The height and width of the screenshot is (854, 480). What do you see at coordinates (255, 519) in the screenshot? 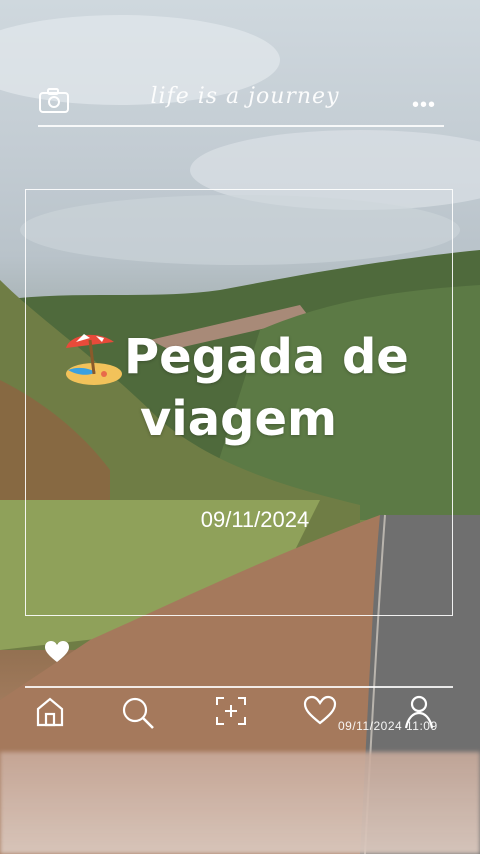
I see `post-date: 09/11/2024` at bounding box center [255, 519].